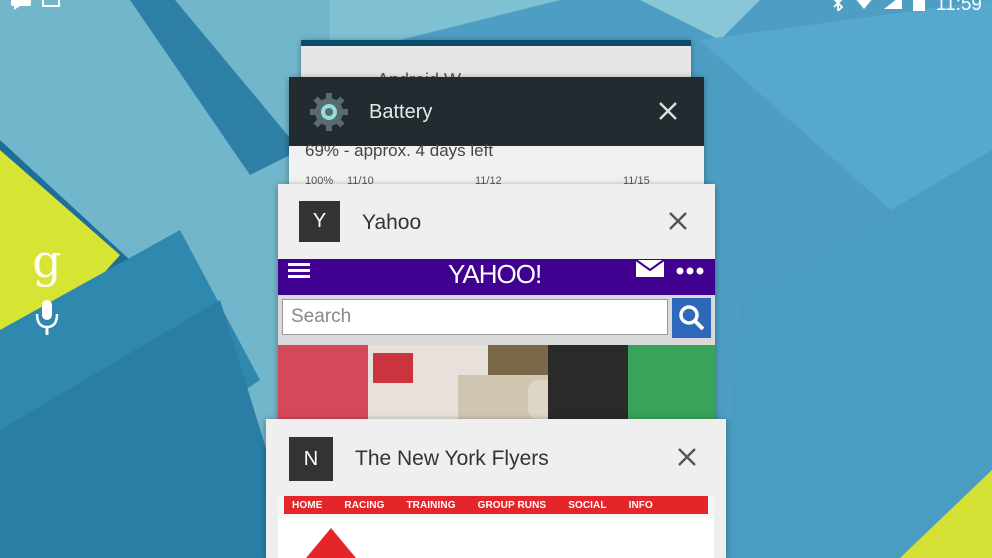 The width and height of the screenshot is (992, 558). Describe the element at coordinates (691, 272) in the screenshot. I see `more-icon` at that location.